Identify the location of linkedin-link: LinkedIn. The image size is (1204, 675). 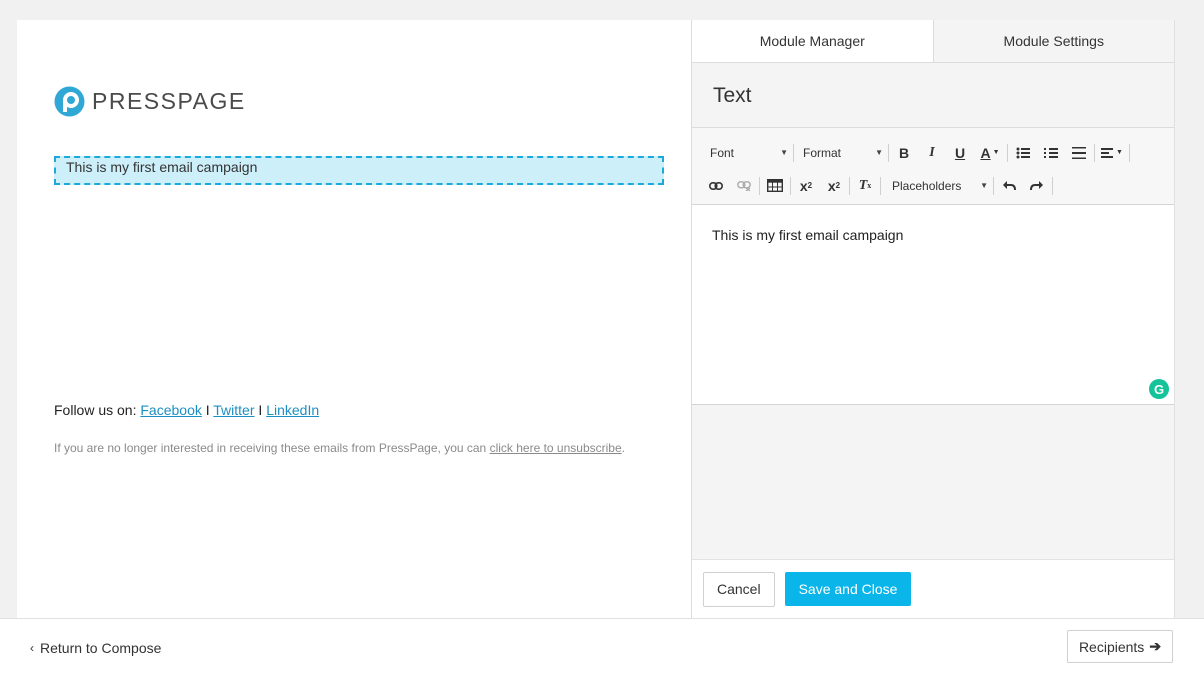
(292, 410).